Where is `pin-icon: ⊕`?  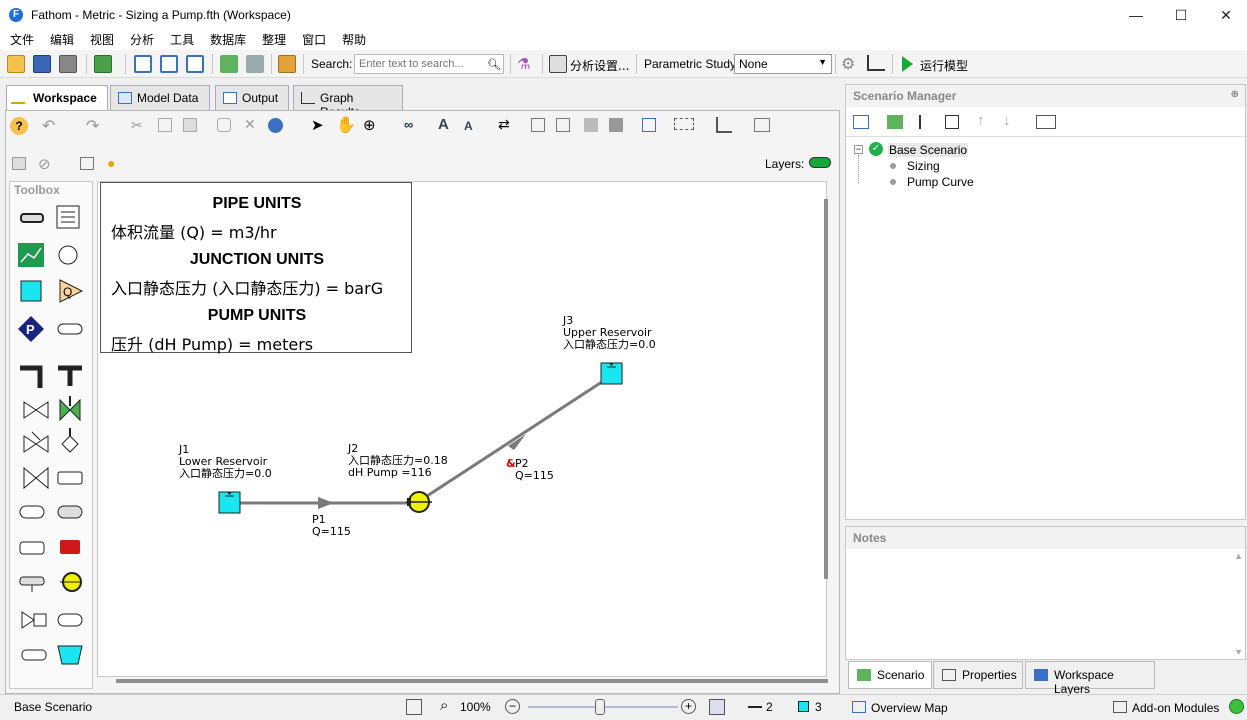
pin-icon: ⊕ is located at coordinates (1235, 94).